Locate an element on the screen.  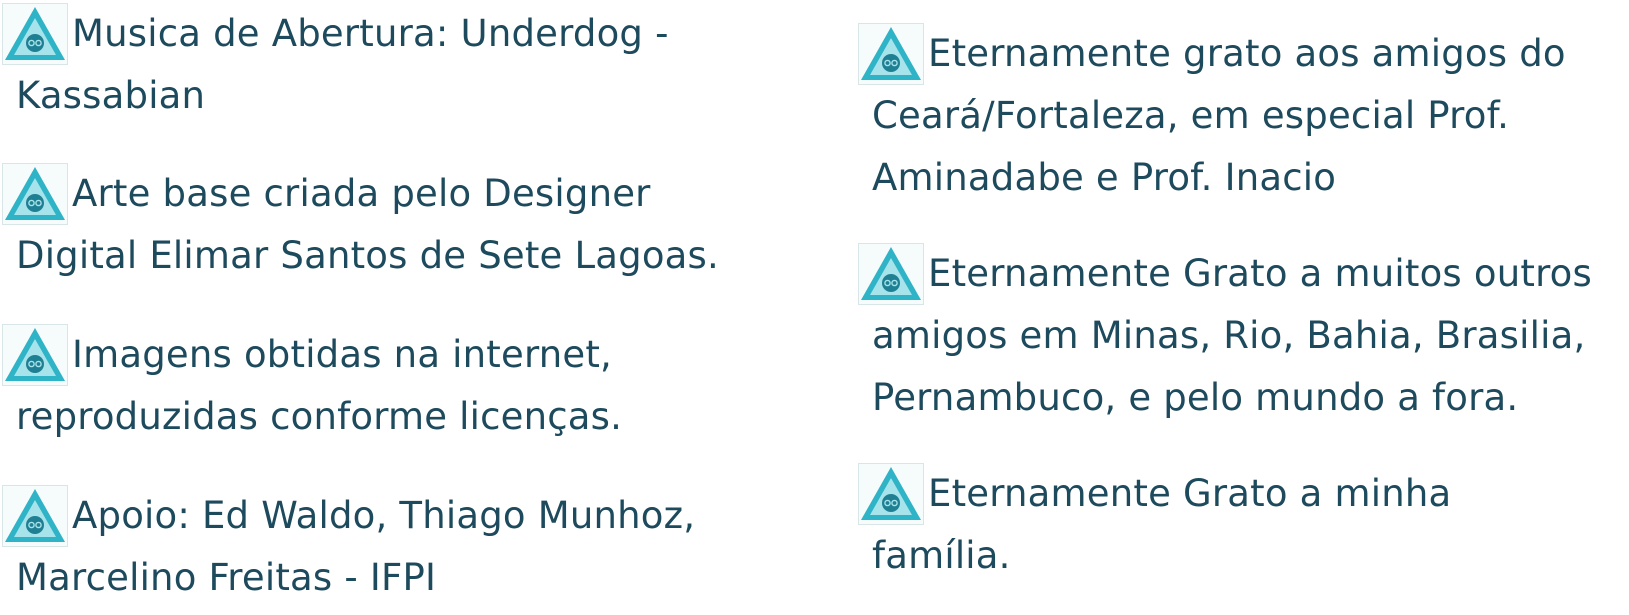
item-text-line: Eternamente Grato a minha is located at coordinates (1190, 493).